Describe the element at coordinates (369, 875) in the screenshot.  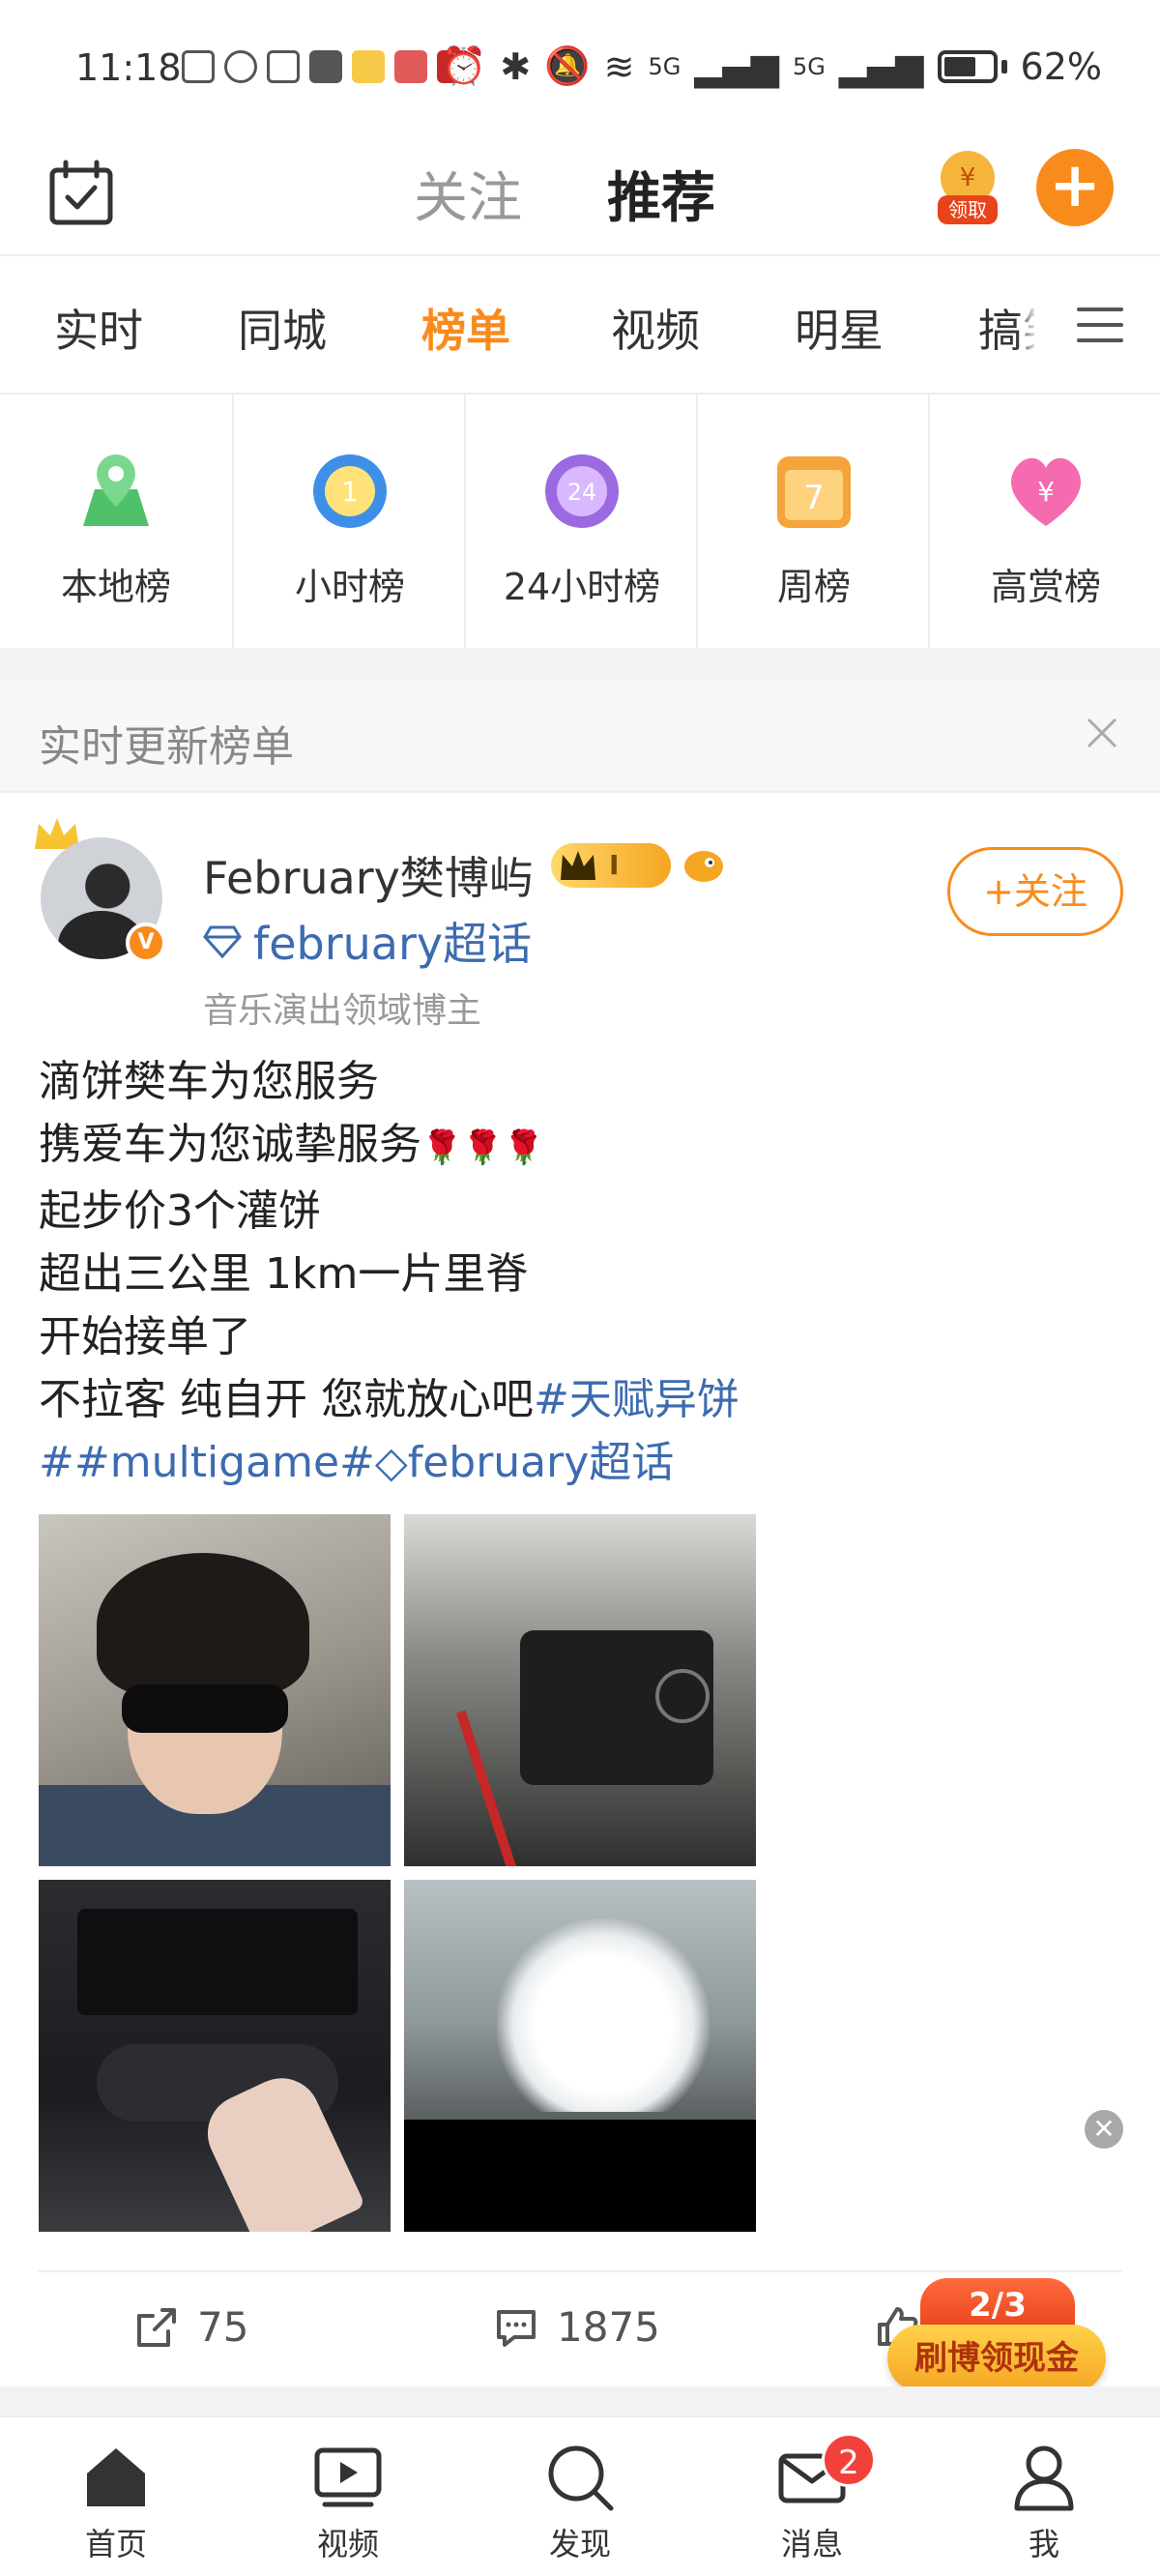
I see `author-name: February樊博屿` at that location.